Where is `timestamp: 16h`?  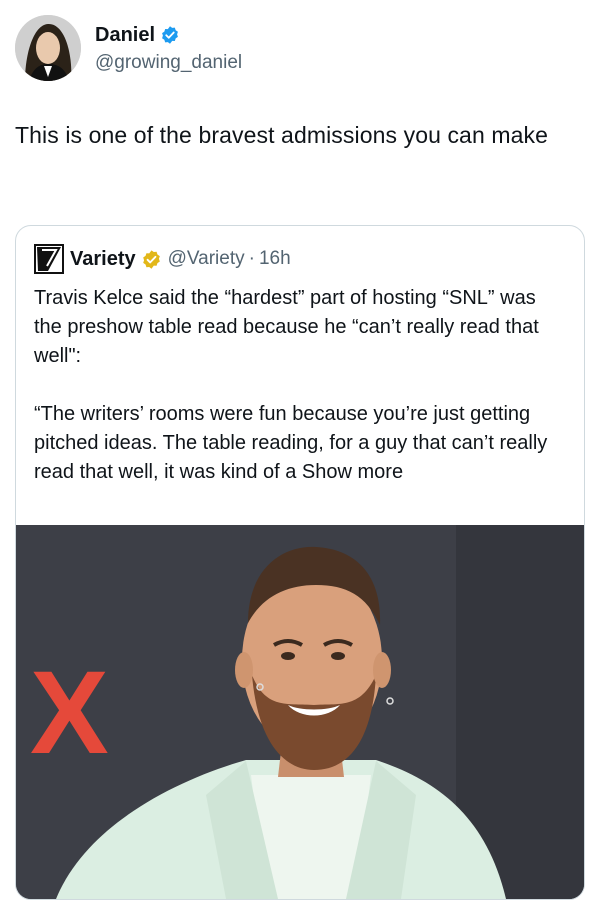 timestamp: 16h is located at coordinates (275, 259).